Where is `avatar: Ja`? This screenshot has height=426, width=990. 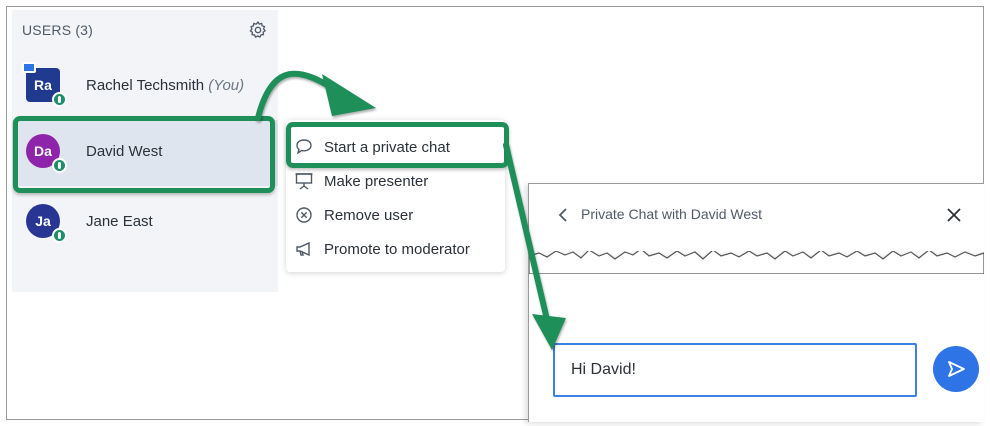
avatar: Ja is located at coordinates (46, 223).